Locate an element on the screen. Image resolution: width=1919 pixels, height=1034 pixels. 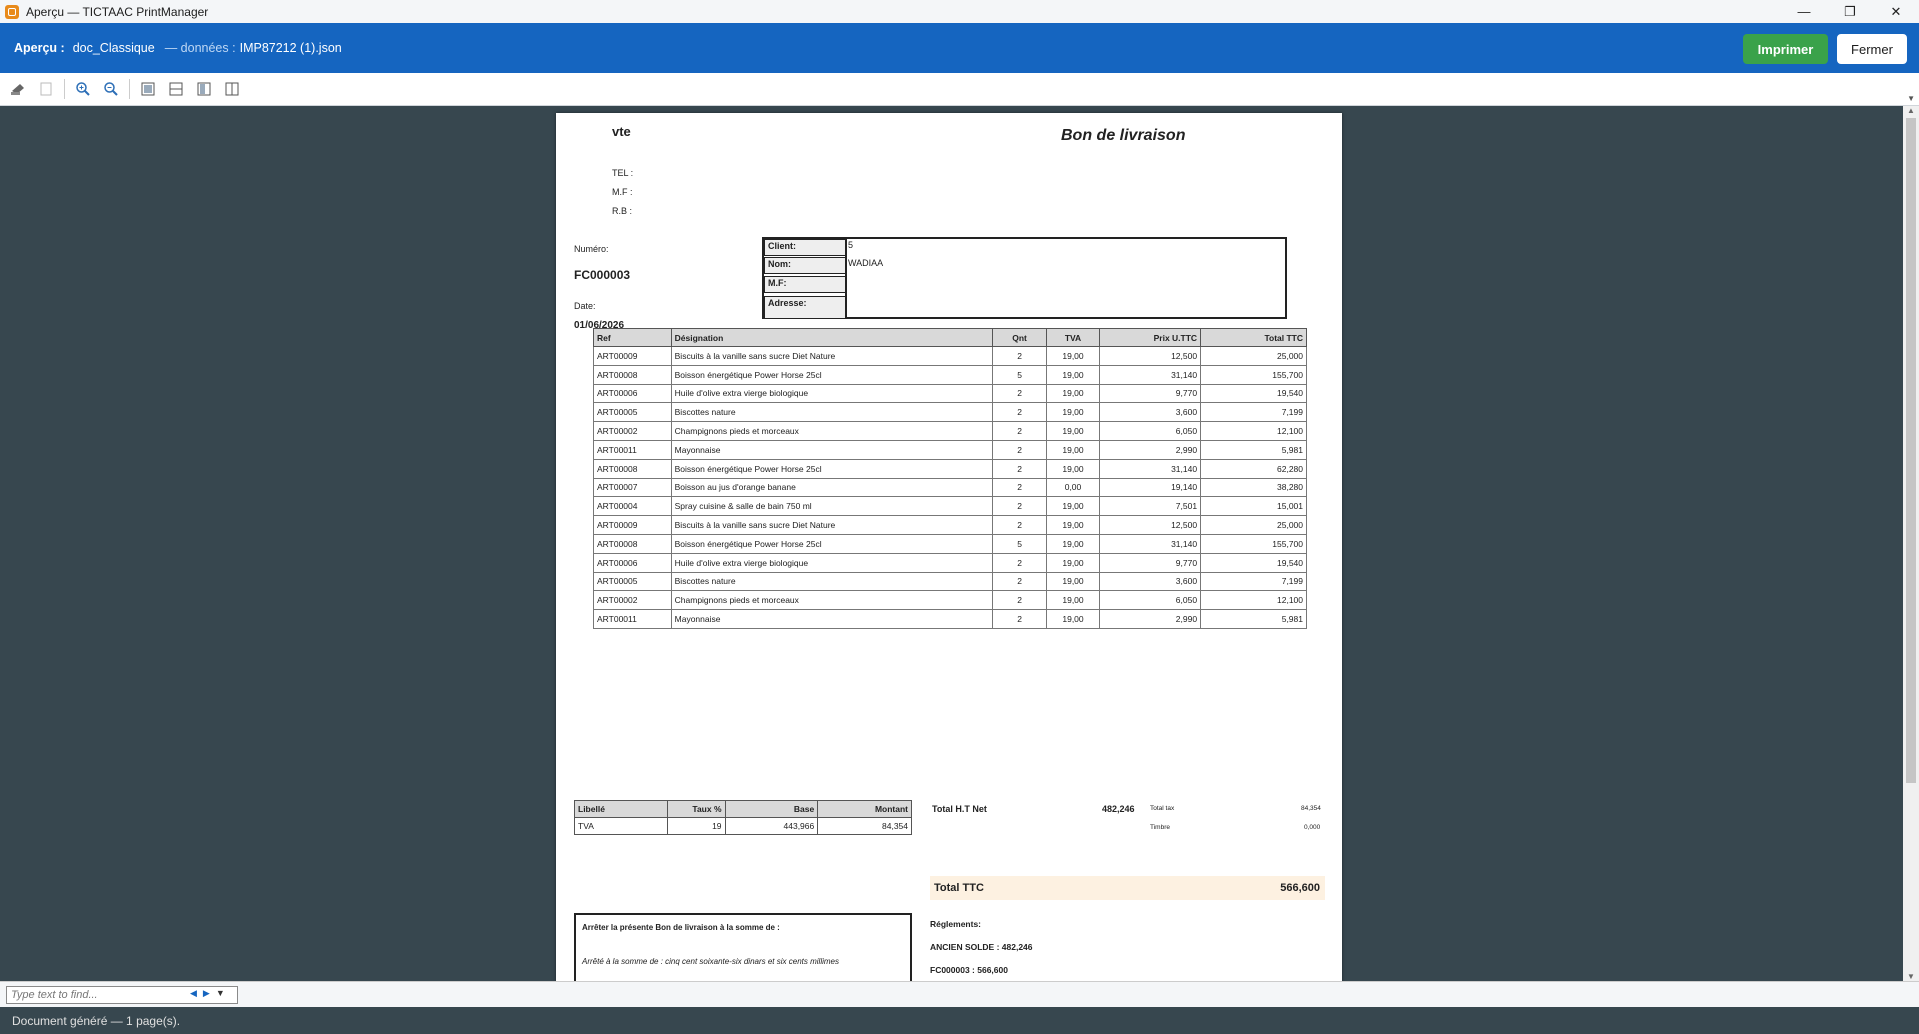
scroll-thumb is located at coordinates (1911, 450).